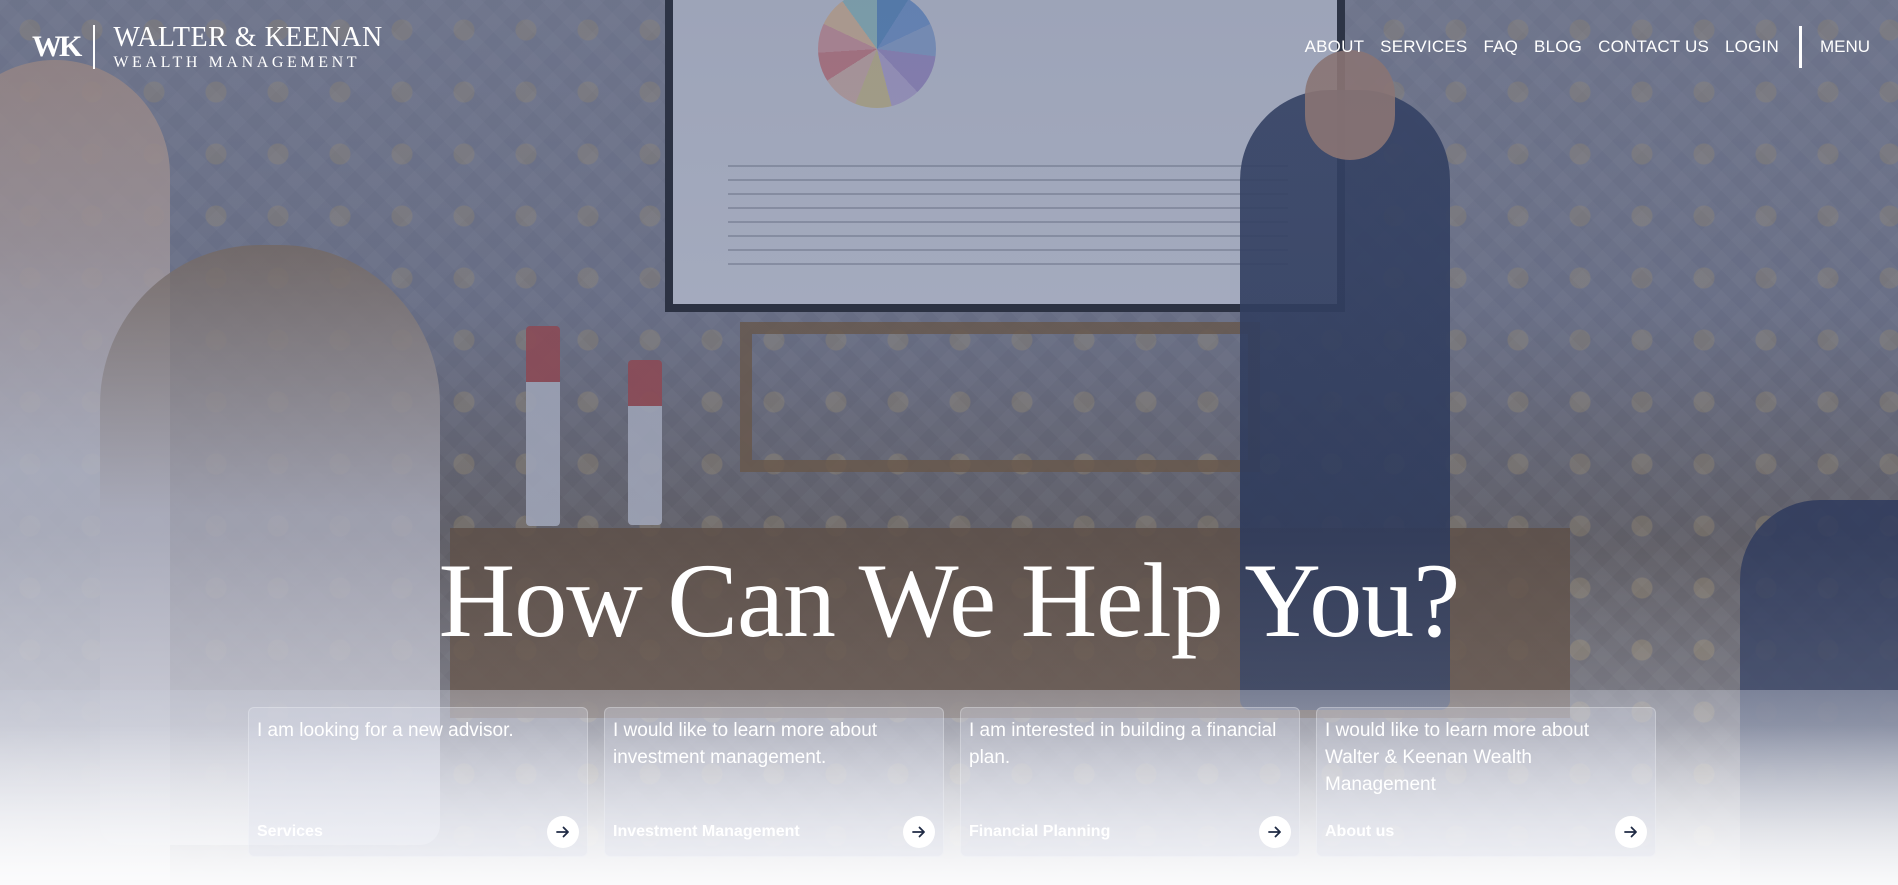  I want to click on card-link-financial-planning: Financial Planning, so click(1039, 832).